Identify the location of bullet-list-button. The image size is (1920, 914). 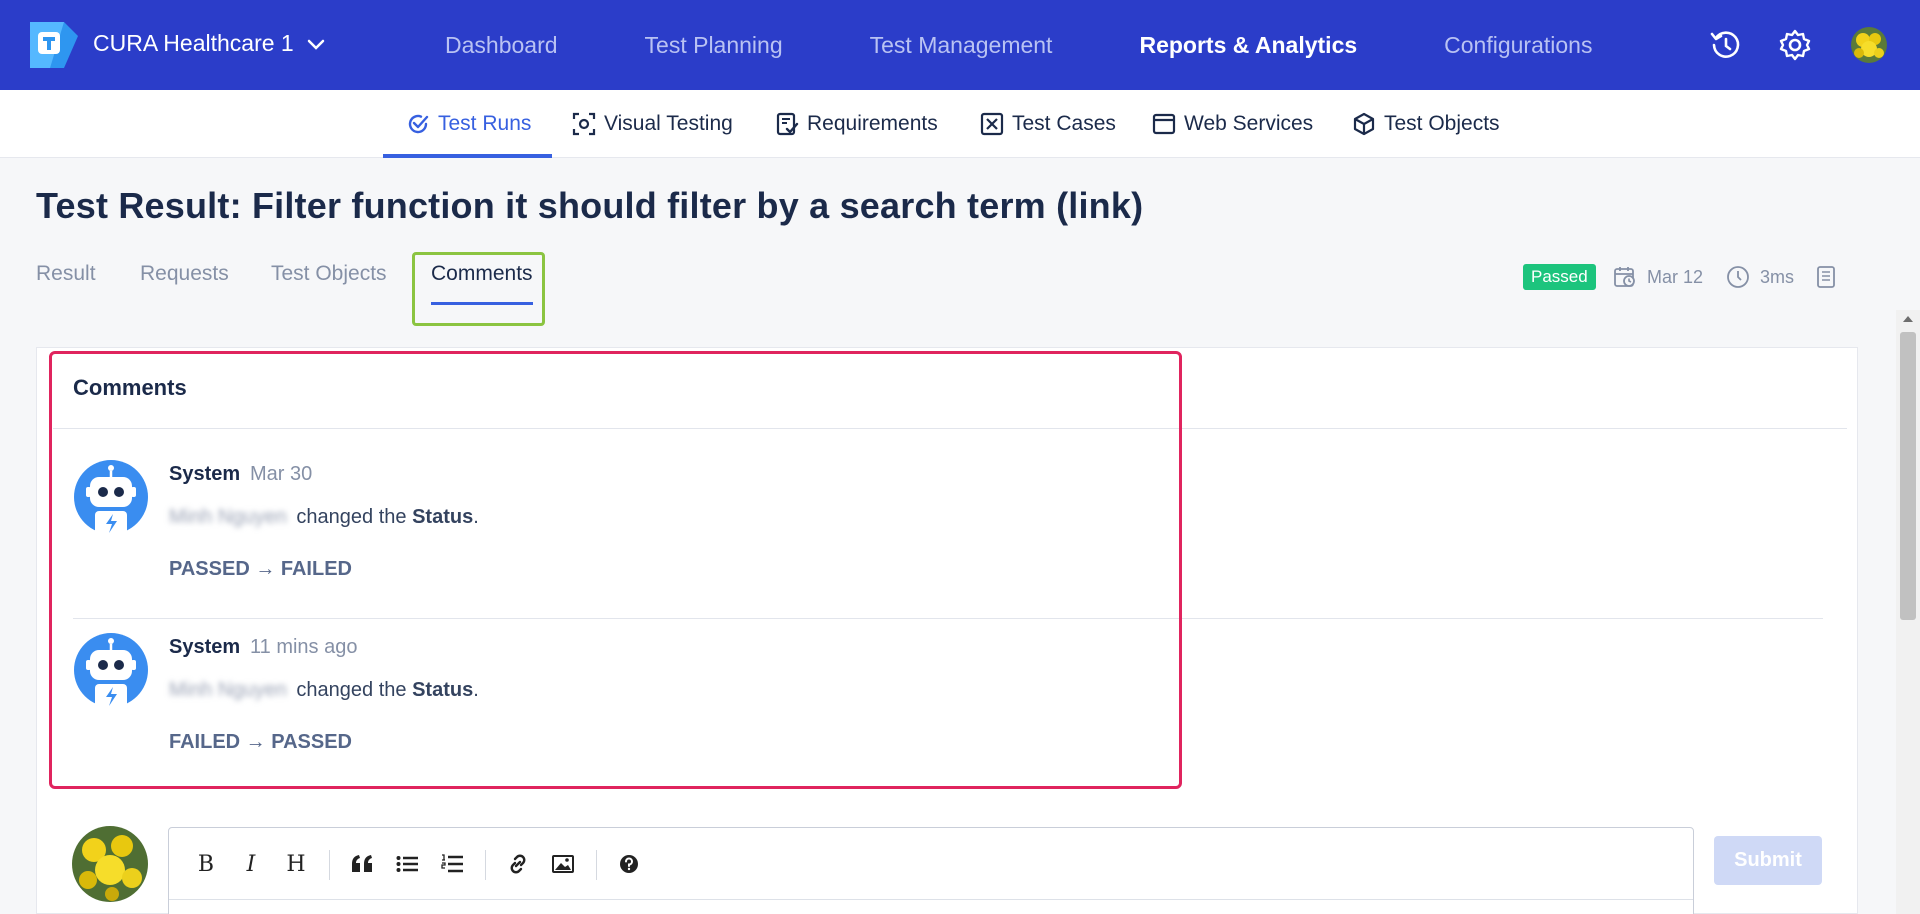
(407, 864).